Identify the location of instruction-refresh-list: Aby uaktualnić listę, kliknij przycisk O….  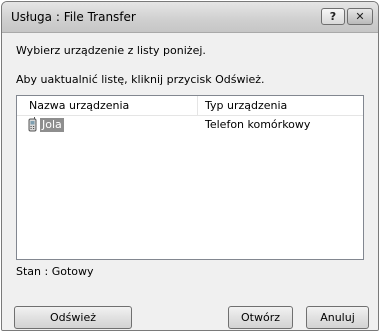
(140, 79).